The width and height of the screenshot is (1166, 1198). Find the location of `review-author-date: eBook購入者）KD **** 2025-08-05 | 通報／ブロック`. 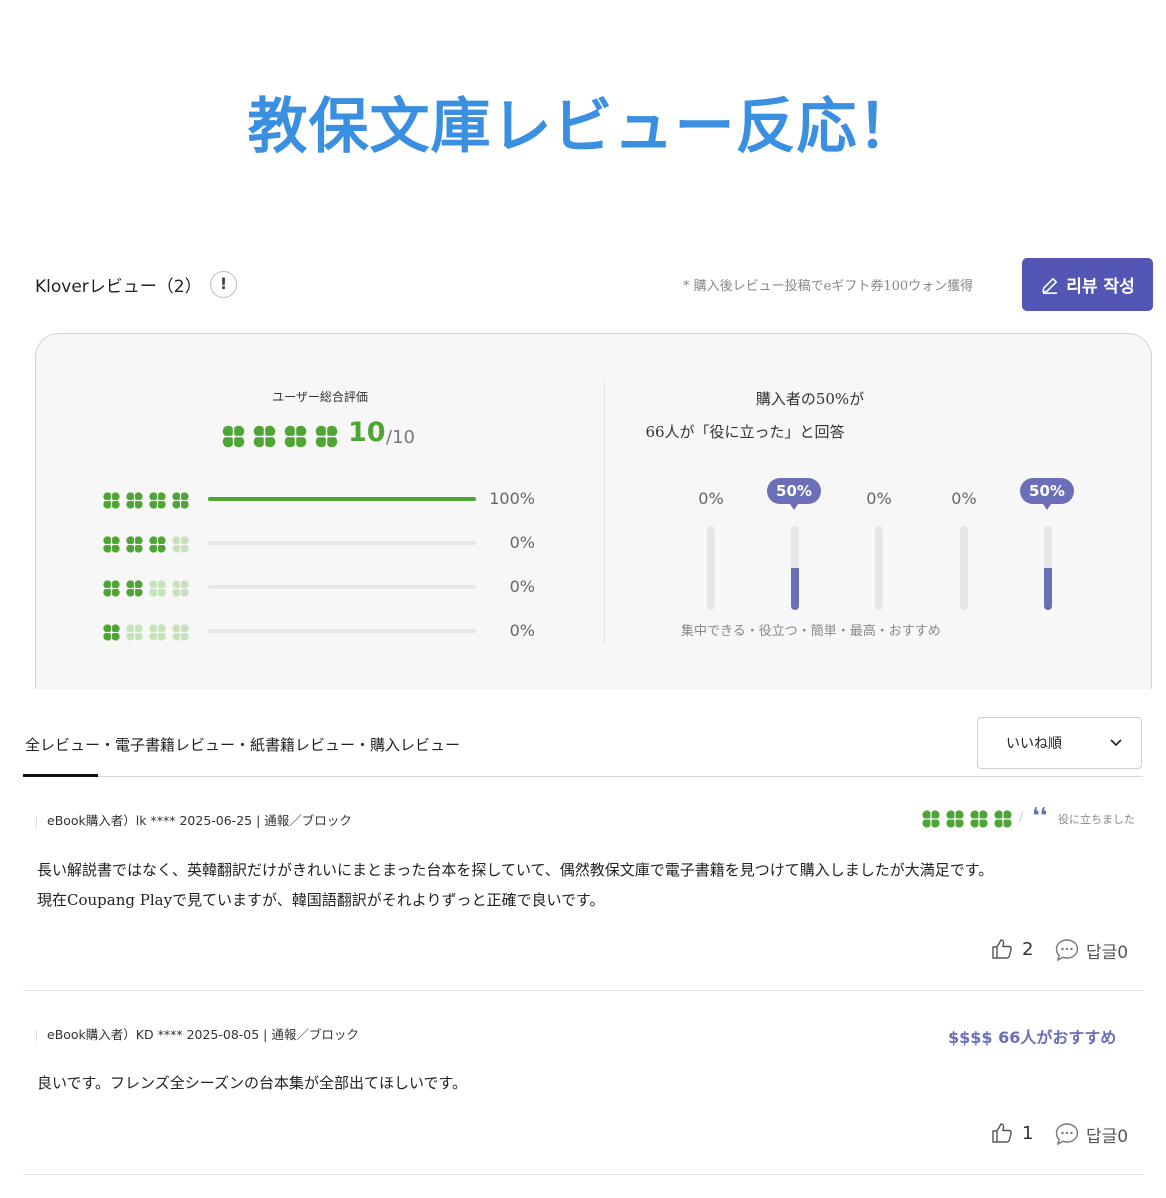

review-author-date: eBook購入者）KD **** 2025-08-05 | 通報／ブロック is located at coordinates (203, 1034).